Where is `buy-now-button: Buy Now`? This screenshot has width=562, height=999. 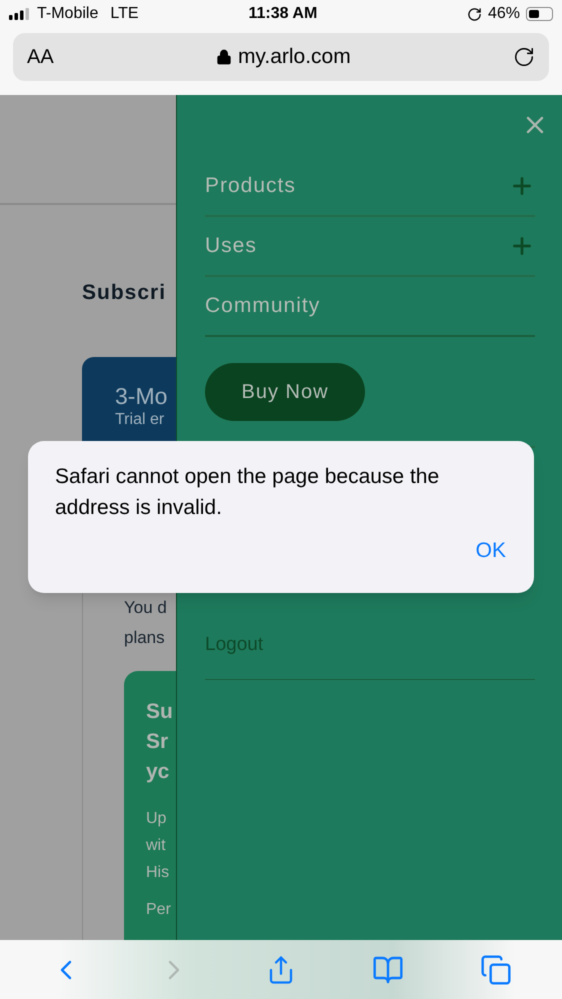
buy-now-button: Buy Now is located at coordinates (285, 392).